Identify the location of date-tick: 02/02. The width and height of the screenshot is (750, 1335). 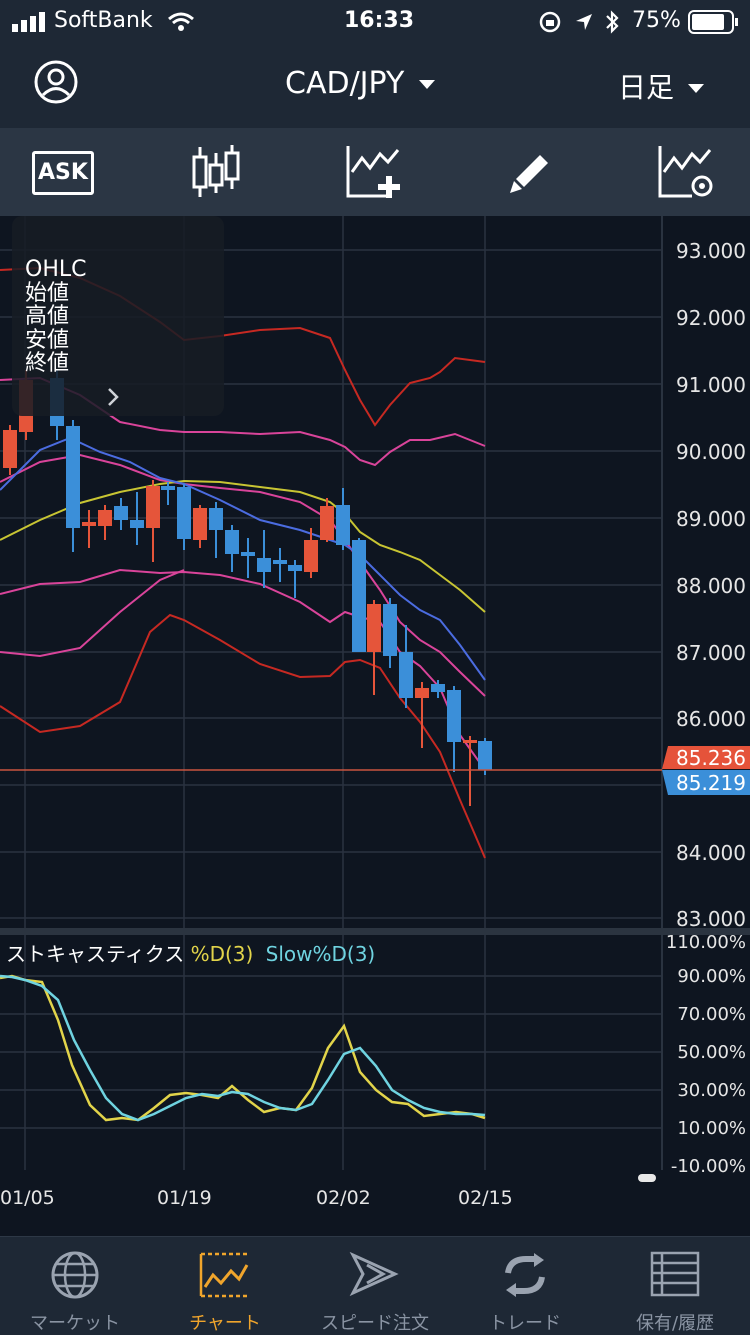
(343, 1198).